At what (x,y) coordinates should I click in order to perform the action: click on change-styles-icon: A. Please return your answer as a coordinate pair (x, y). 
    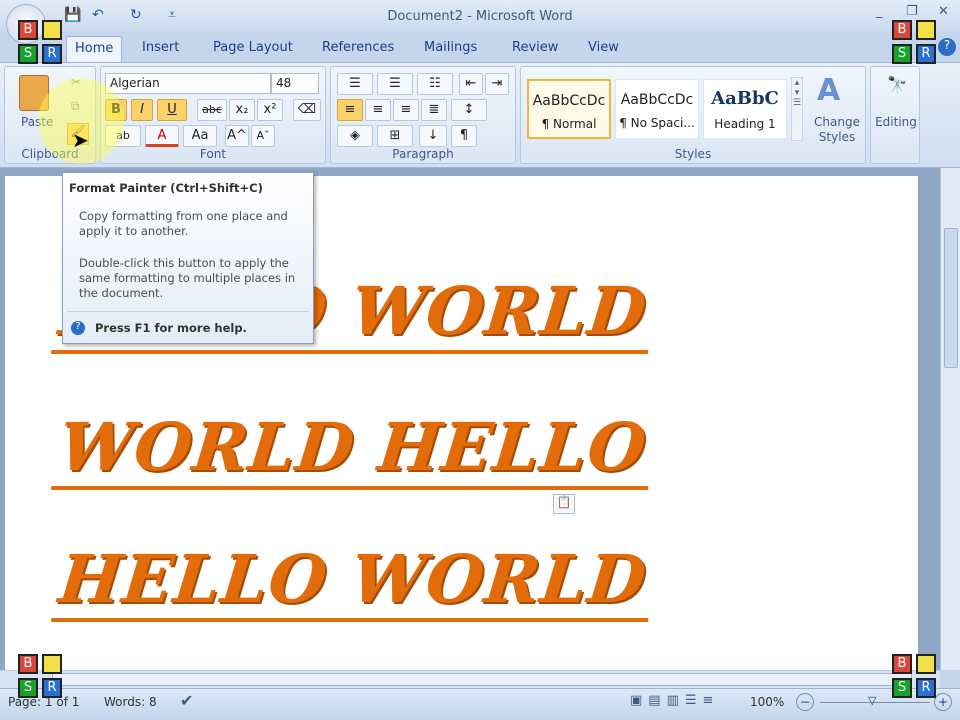
    Looking at the image, I should click on (828, 90).